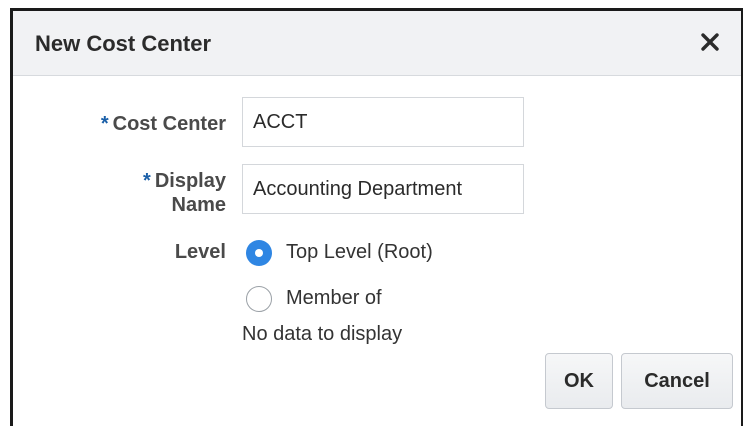 The image size is (745, 426). I want to click on radio-selected, so click(259, 253).